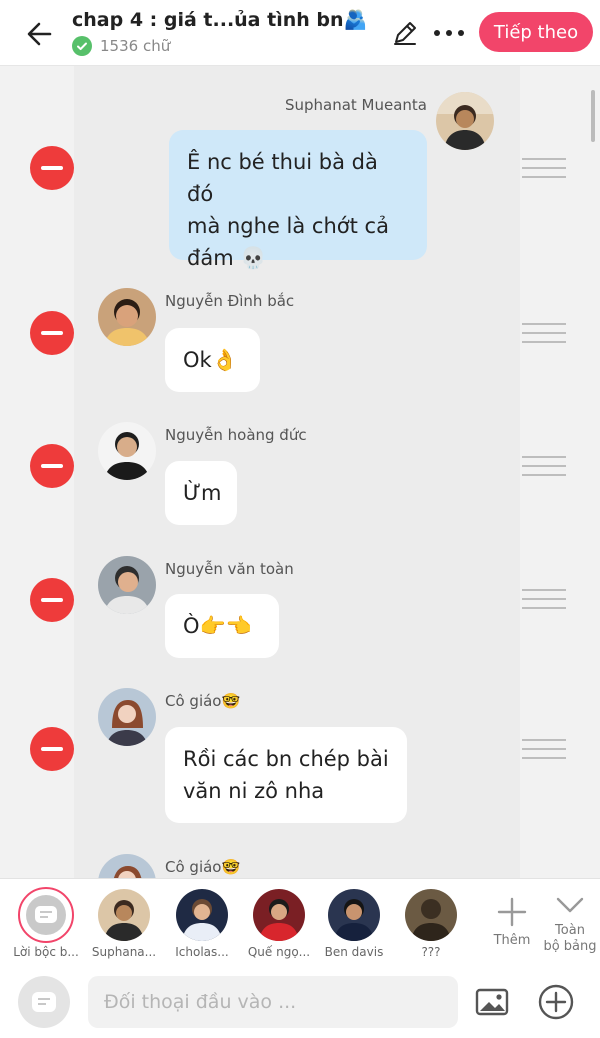  Describe the element at coordinates (449, 33) in the screenshot. I see `more-options-icon` at that location.